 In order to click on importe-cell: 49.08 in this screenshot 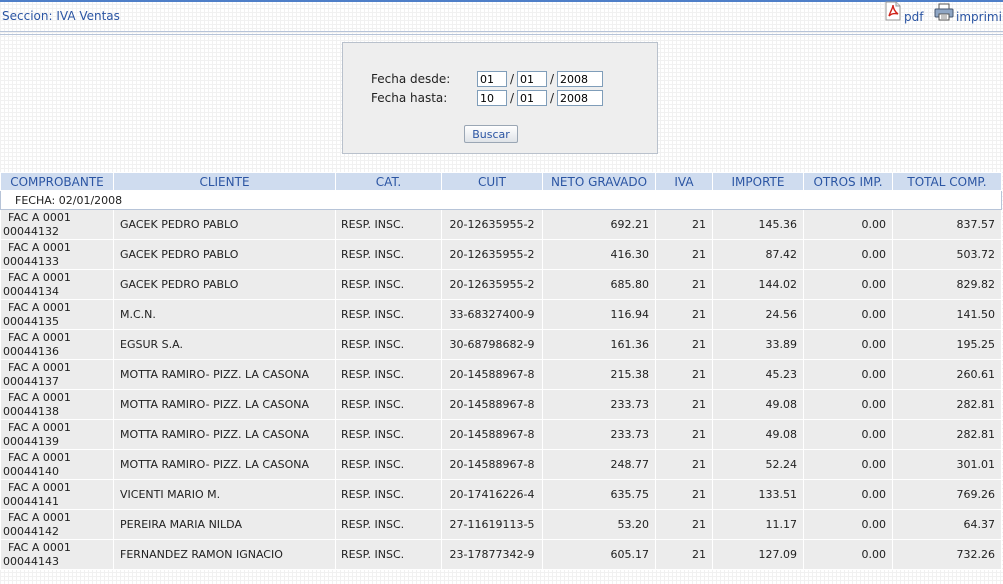, I will do `click(758, 434)`.